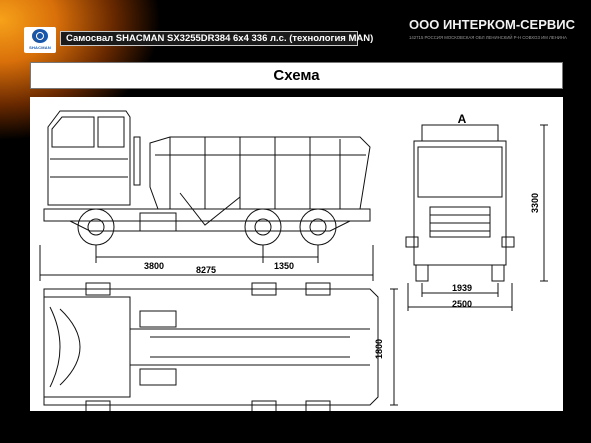 This screenshot has width=591, height=443. What do you see at coordinates (492, 24) in the screenshot?
I see `company-name: ООО ИНТЕРКОМ-СЕРВИС` at bounding box center [492, 24].